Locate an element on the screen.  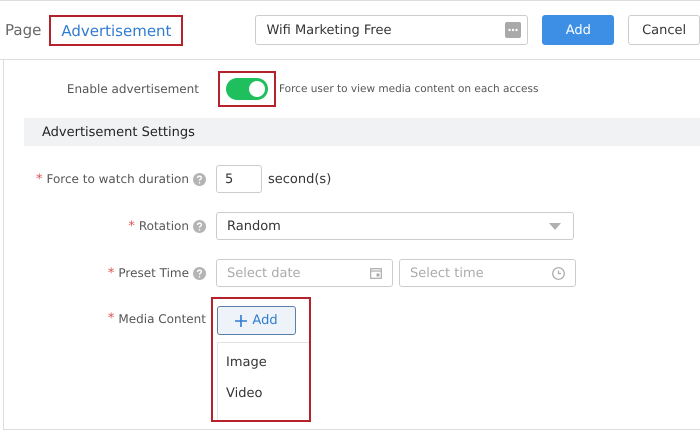
calendar-icon is located at coordinates (376, 273).